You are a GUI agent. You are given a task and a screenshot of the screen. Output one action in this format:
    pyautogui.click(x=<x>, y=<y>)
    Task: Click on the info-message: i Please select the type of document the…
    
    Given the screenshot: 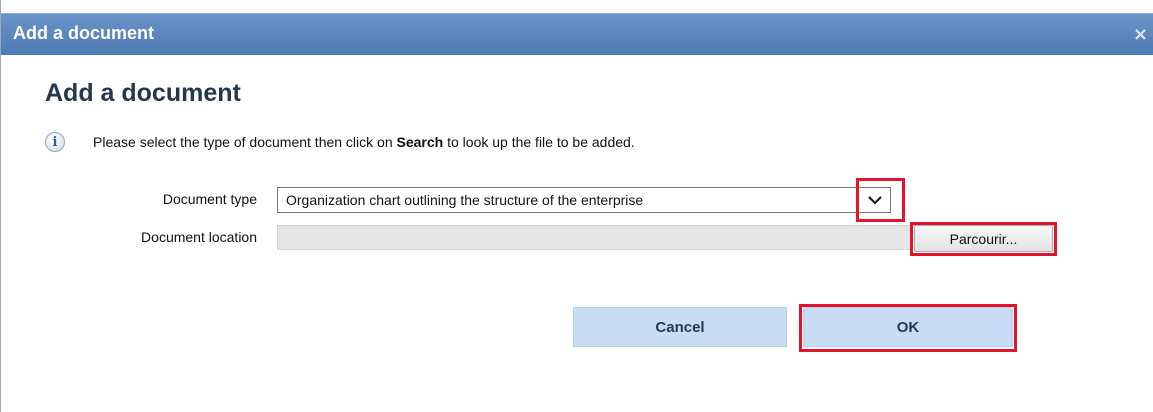 What is the action you would take?
    pyautogui.click(x=340, y=142)
    